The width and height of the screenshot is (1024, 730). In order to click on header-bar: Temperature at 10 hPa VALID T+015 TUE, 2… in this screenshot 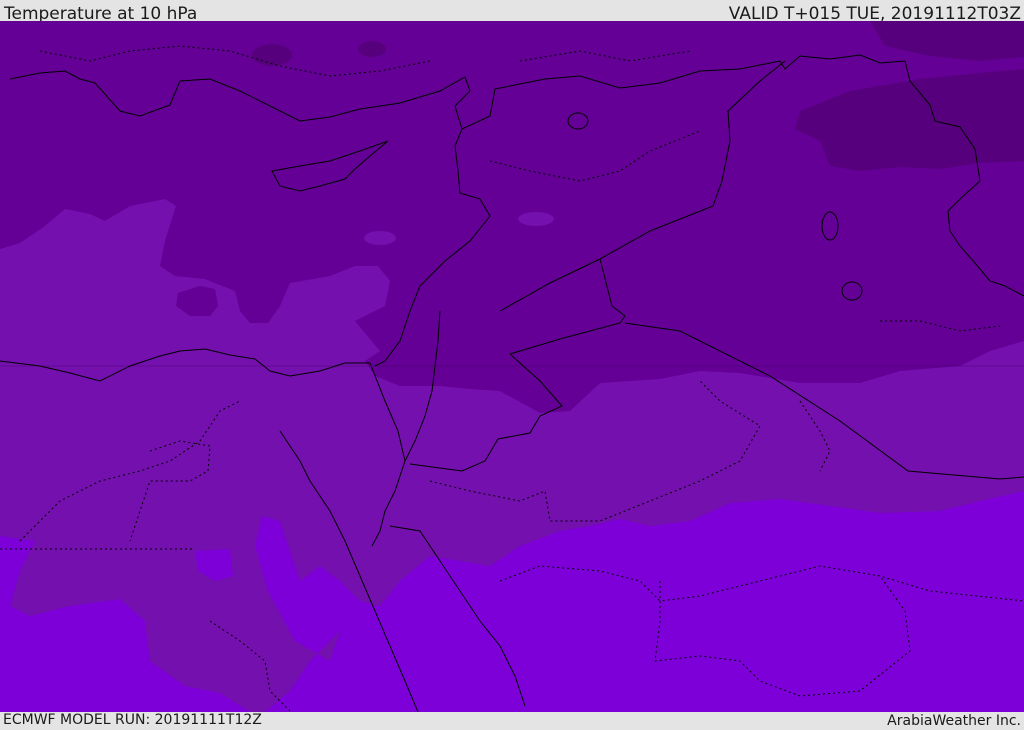, I will do `click(512, 12)`.